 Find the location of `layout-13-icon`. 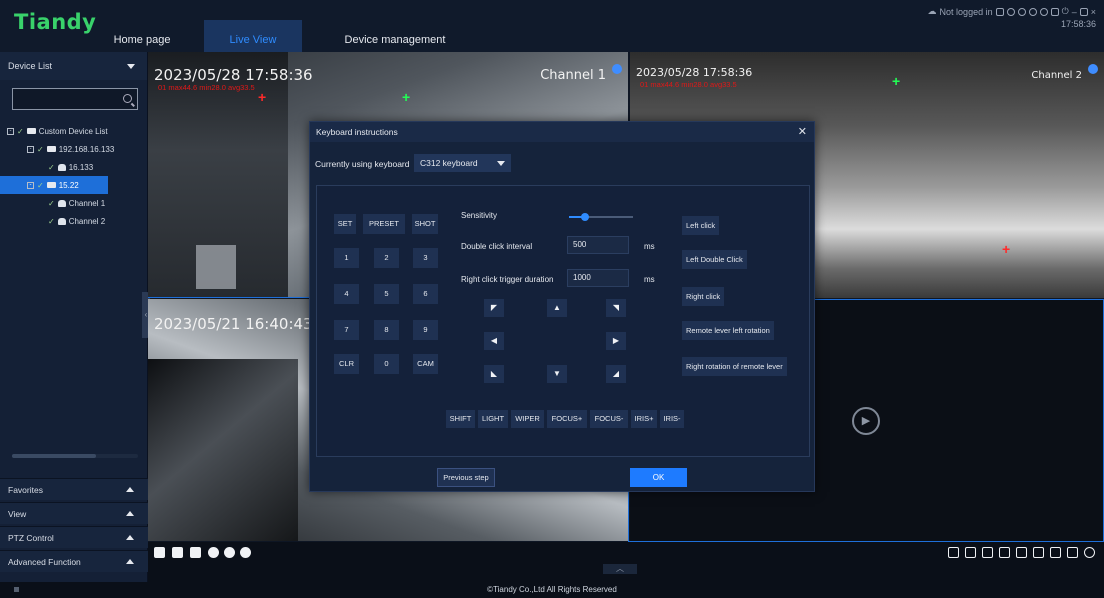

layout-13-icon is located at coordinates (1038, 552).